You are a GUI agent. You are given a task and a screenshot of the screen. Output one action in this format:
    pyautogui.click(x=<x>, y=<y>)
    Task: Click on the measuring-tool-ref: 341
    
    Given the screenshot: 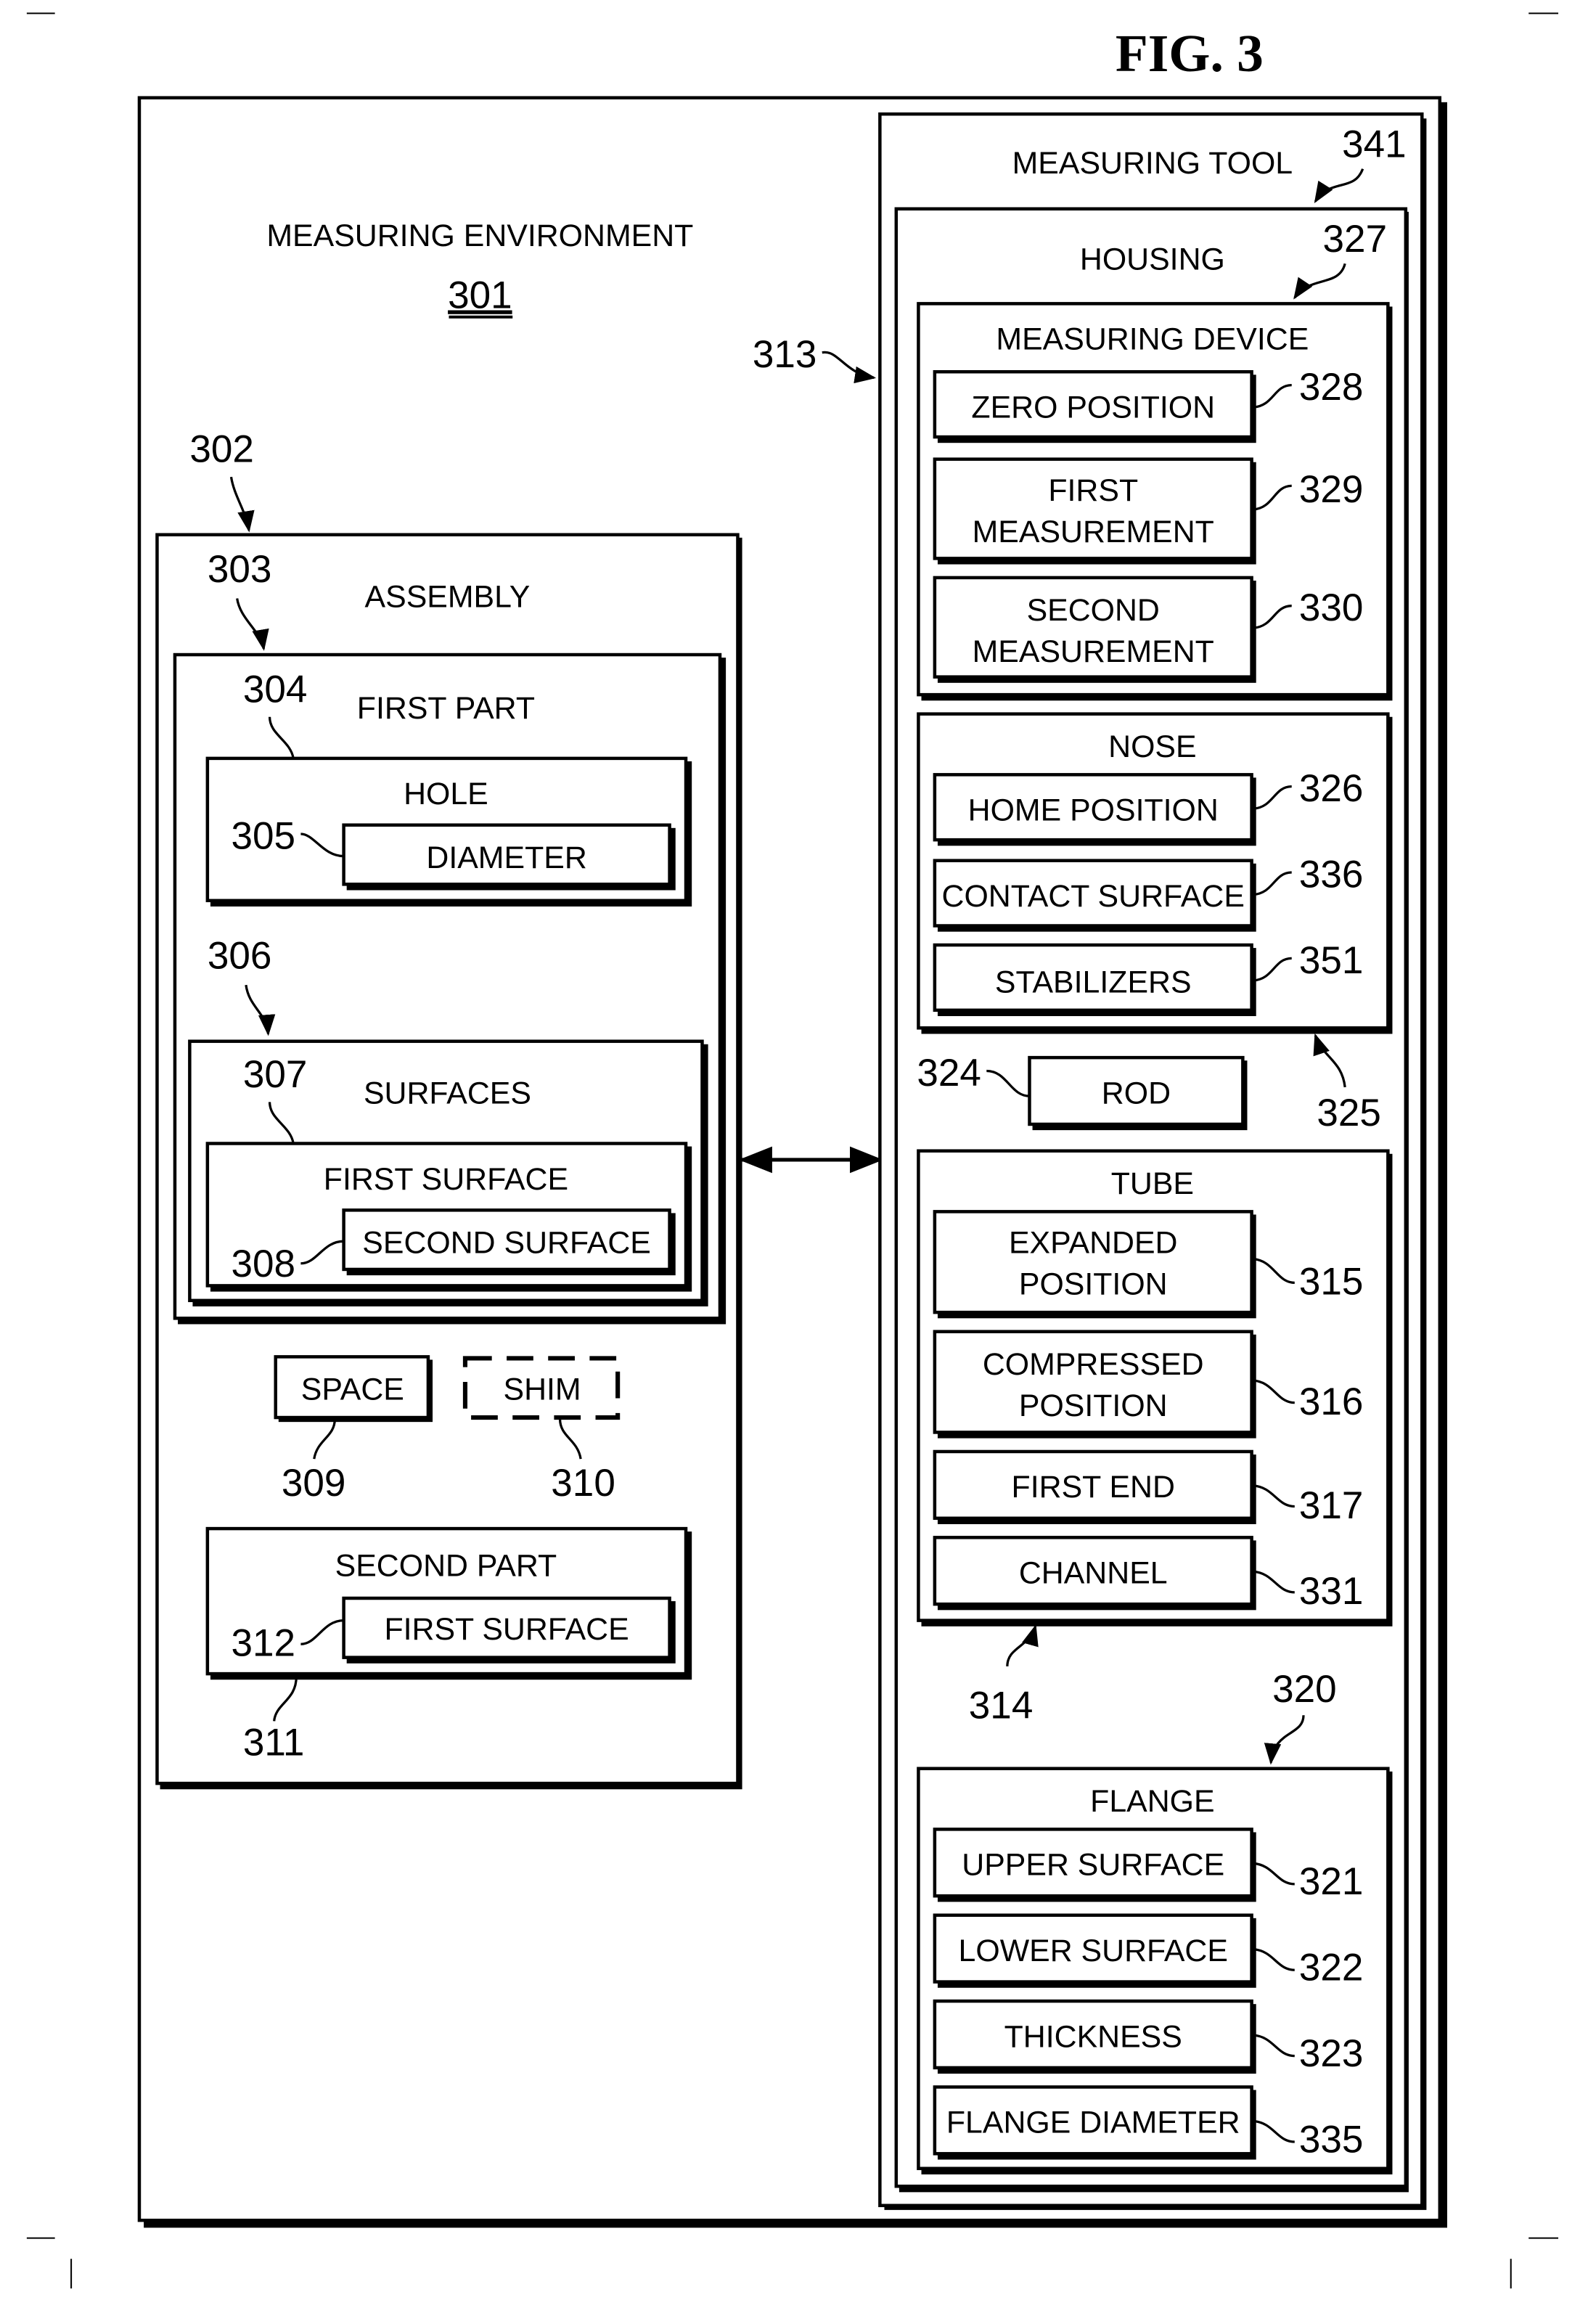 What is the action you would take?
    pyautogui.click(x=1374, y=144)
    